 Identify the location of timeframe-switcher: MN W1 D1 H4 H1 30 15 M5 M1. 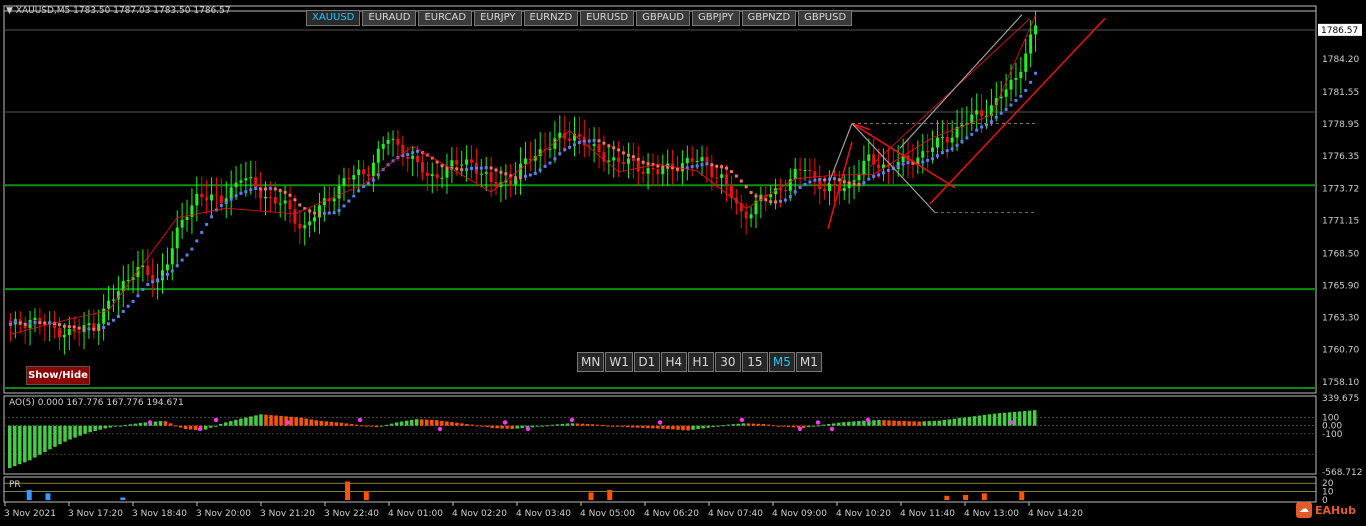
(699, 362).